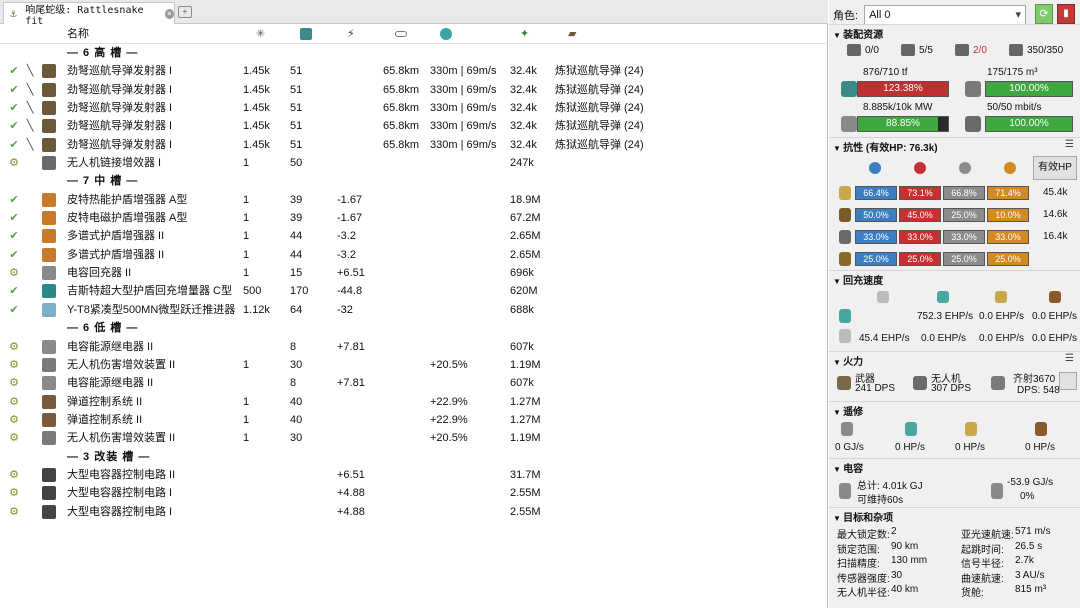 This screenshot has height=608, width=1080. What do you see at coordinates (414, 34) in the screenshot?
I see `table-header: 名称 ✳ ⚡ ✦ ▰` at bounding box center [414, 34].